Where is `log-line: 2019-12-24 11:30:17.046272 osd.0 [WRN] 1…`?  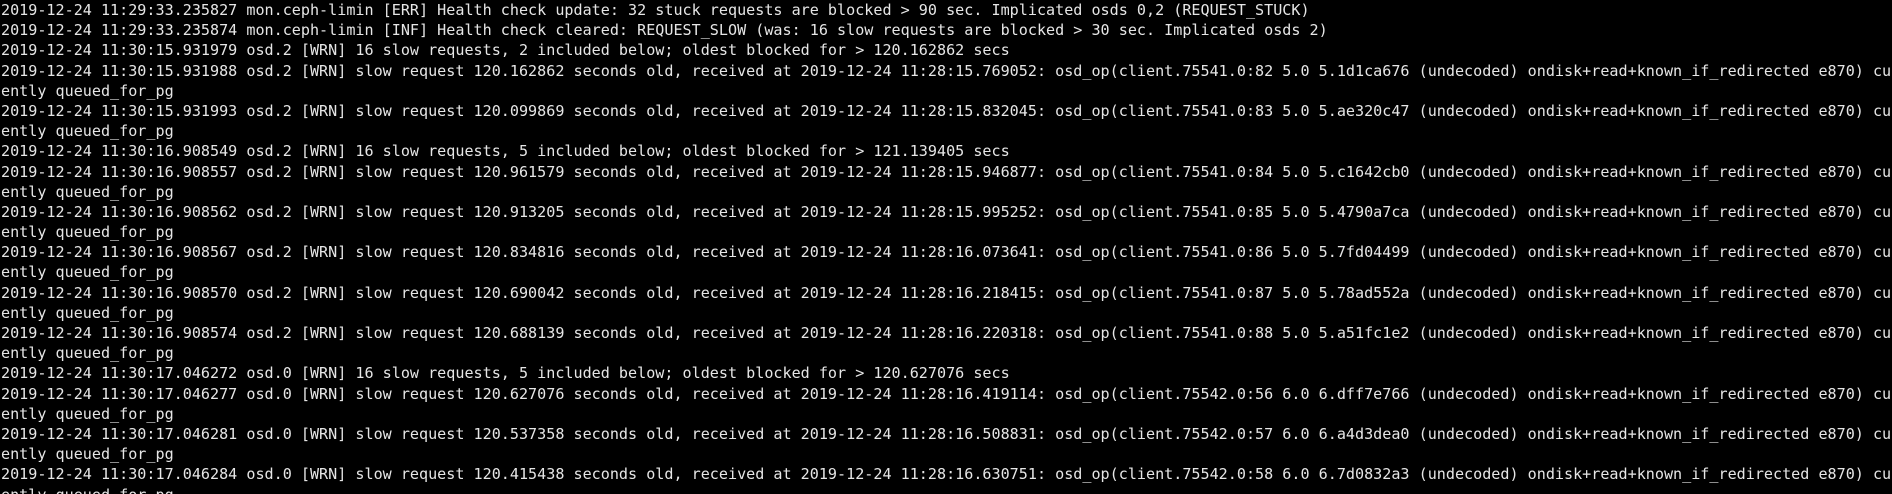
log-line: 2019-12-24 11:30:17.046272 osd.0 [WRN] 1… is located at coordinates (505, 373).